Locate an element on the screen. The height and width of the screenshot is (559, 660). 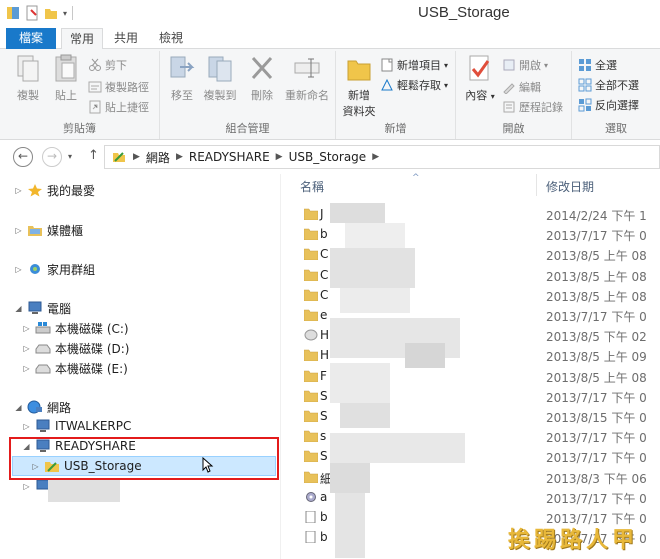
new-item-button: 新增項目 ▾ is located at coordinates (414, 65).